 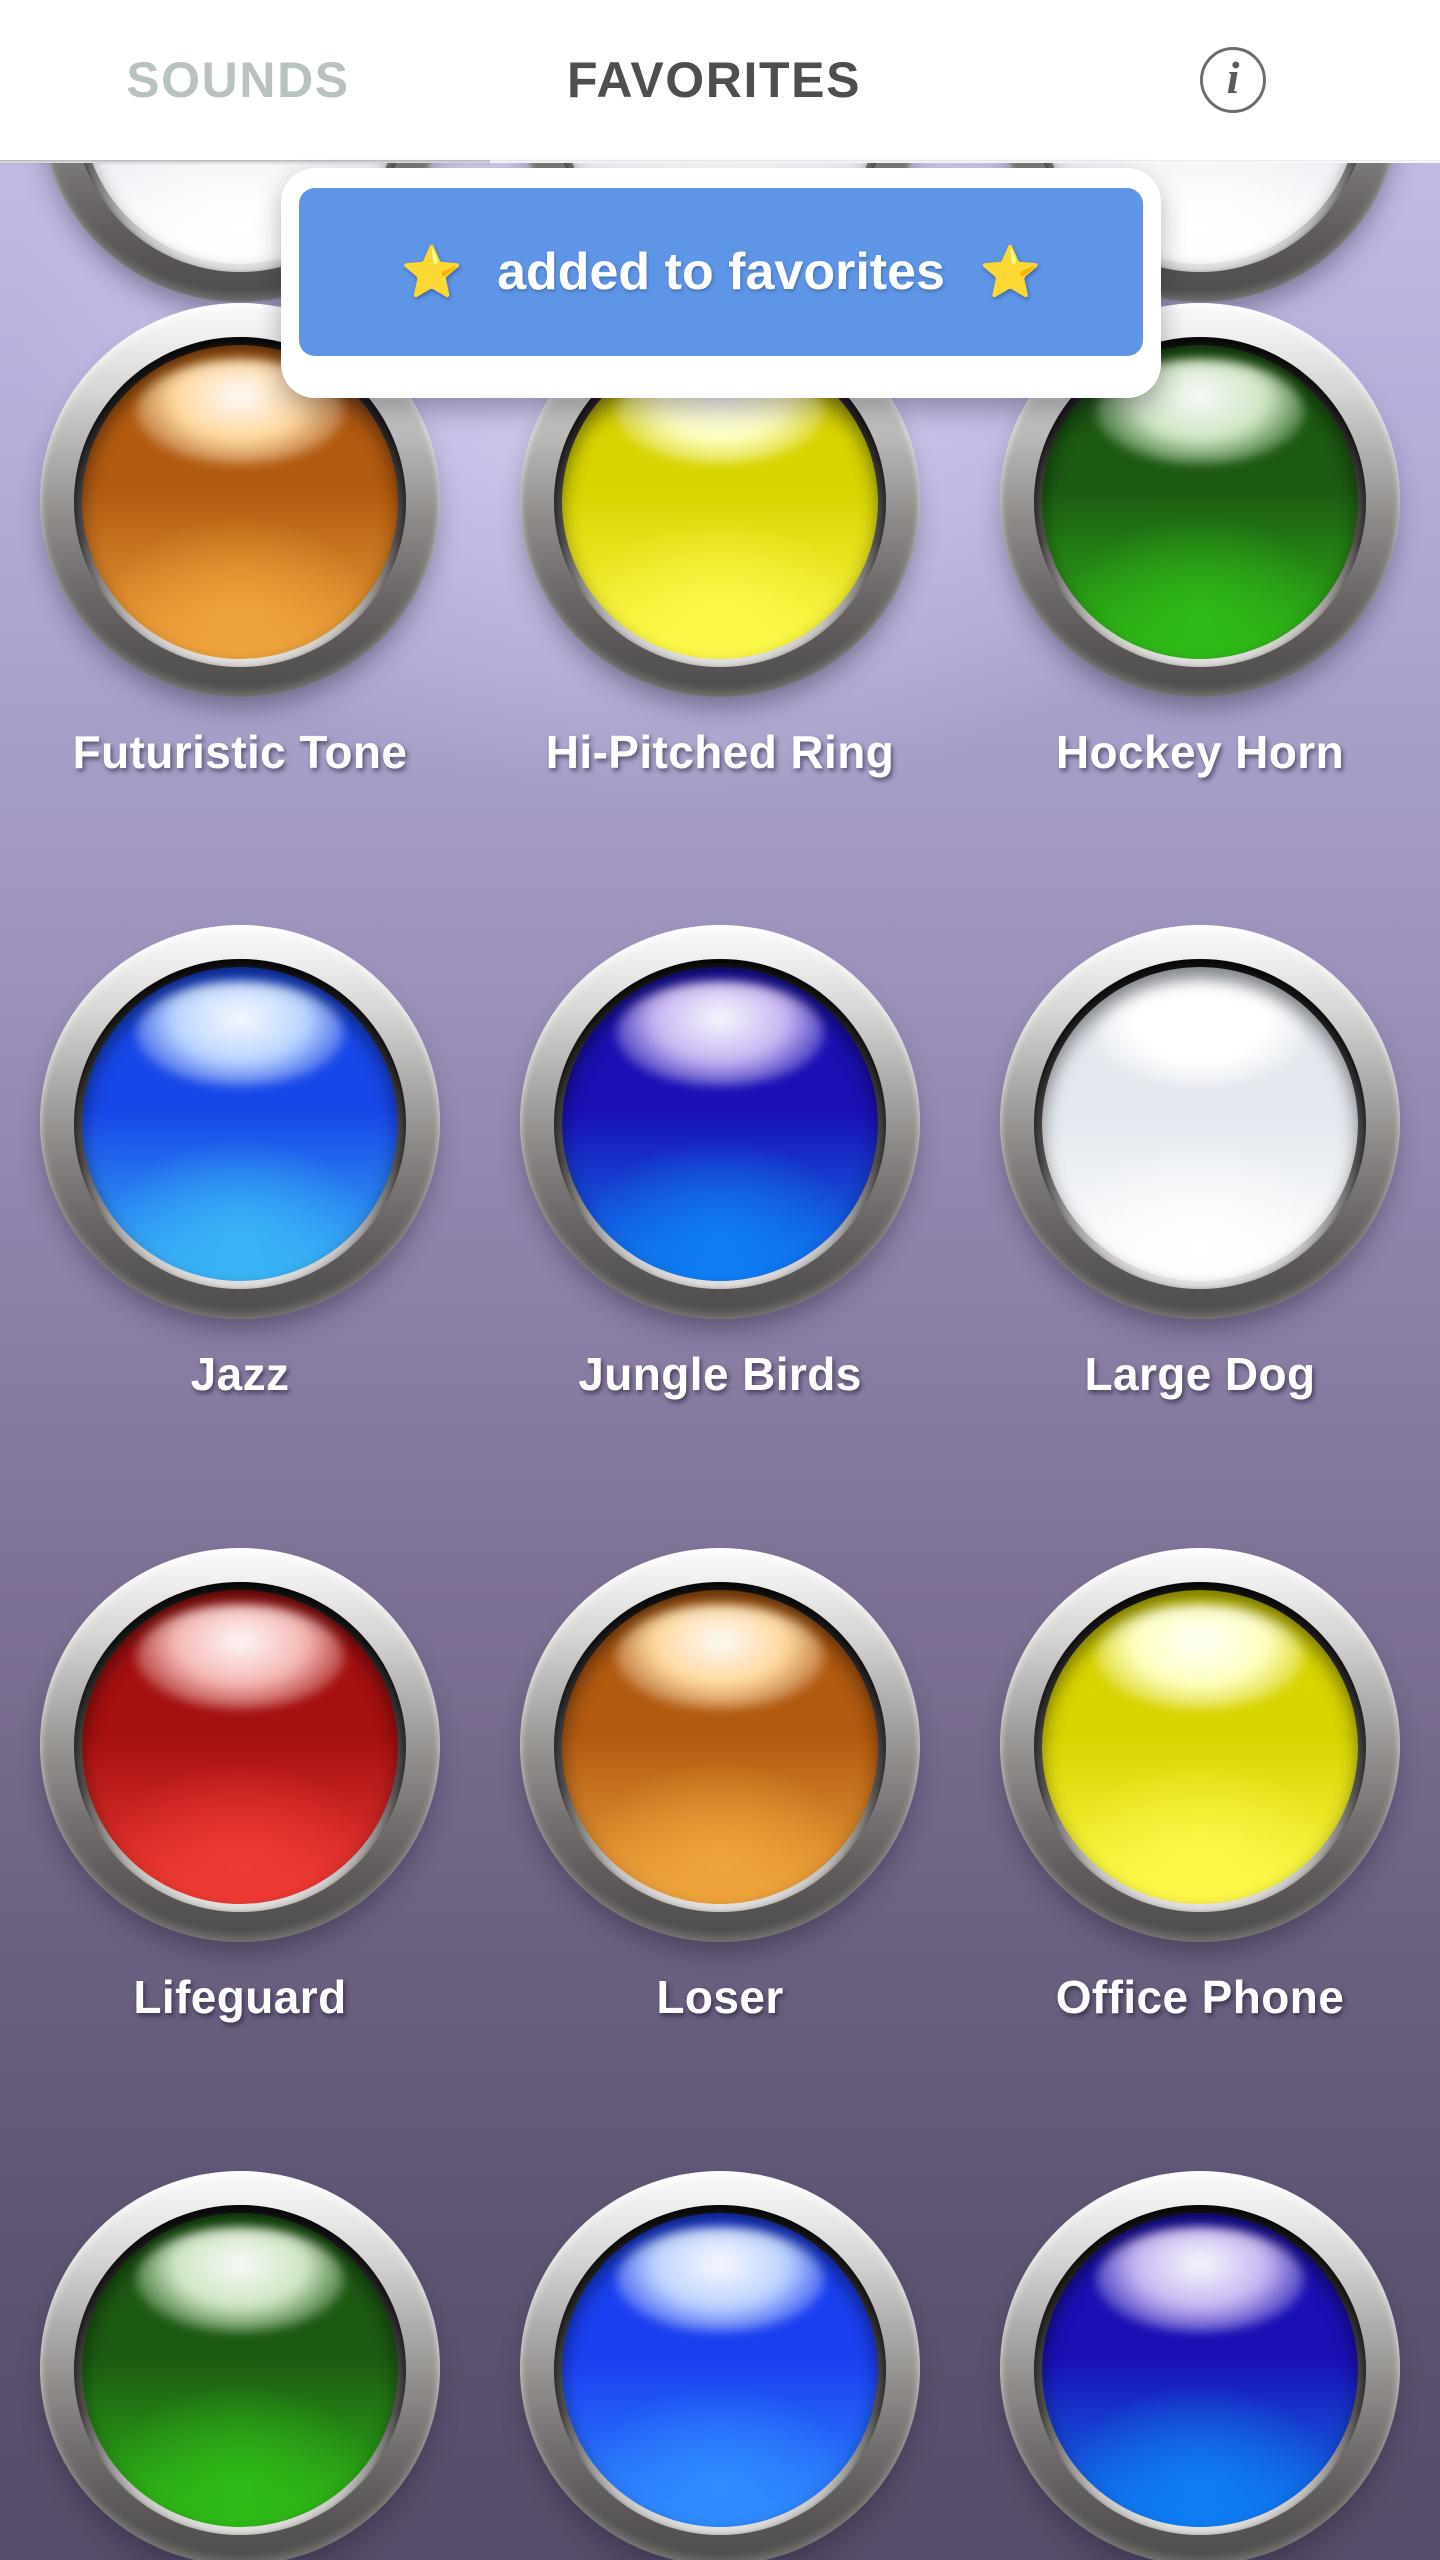 I want to click on sound-button-label: Hockey Horn, so click(x=1200, y=752).